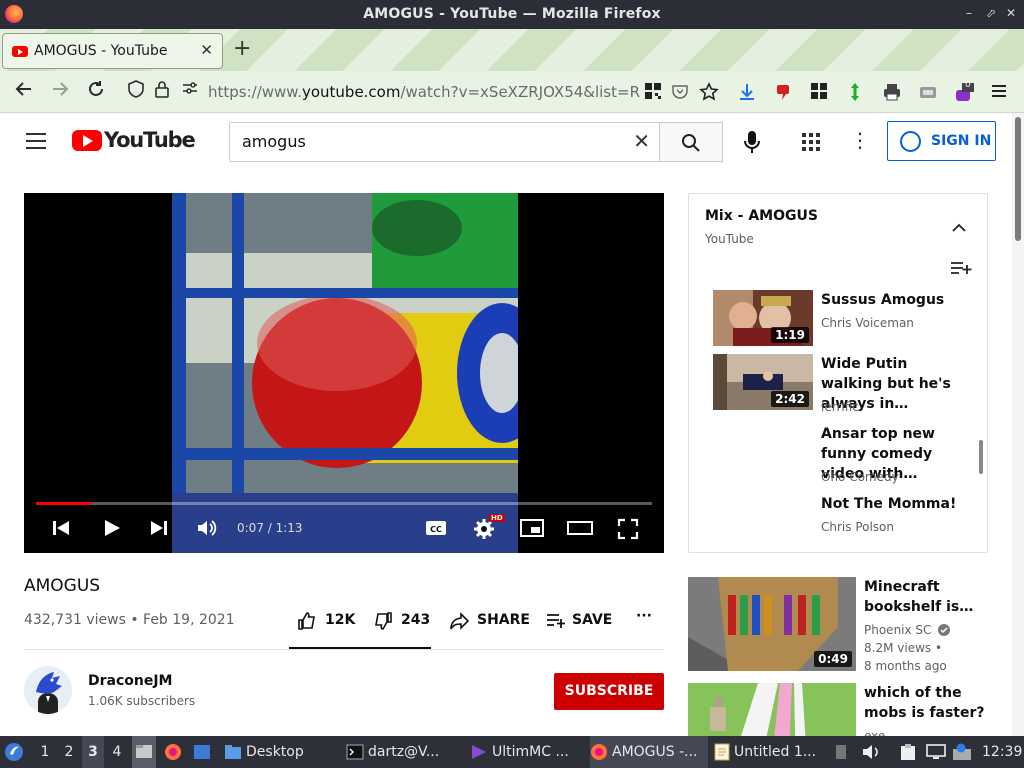 The height and width of the screenshot is (768, 1024). What do you see at coordinates (306, 621) in the screenshot?
I see `thumbs-up-icon` at bounding box center [306, 621].